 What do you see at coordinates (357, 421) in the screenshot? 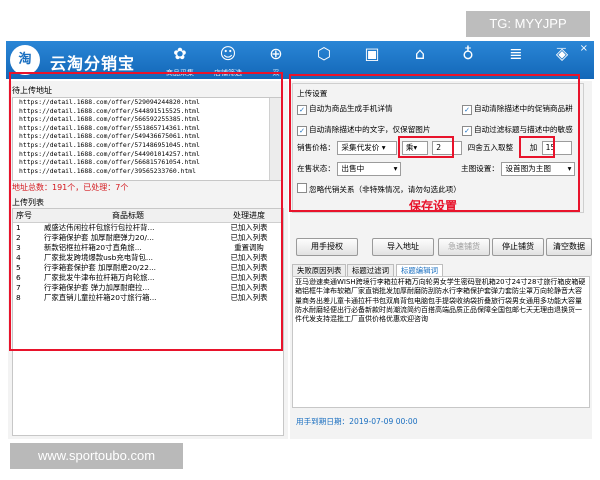
I see `expiry-date: 用手到期日期：2019-07-09 00:00` at bounding box center [357, 421].